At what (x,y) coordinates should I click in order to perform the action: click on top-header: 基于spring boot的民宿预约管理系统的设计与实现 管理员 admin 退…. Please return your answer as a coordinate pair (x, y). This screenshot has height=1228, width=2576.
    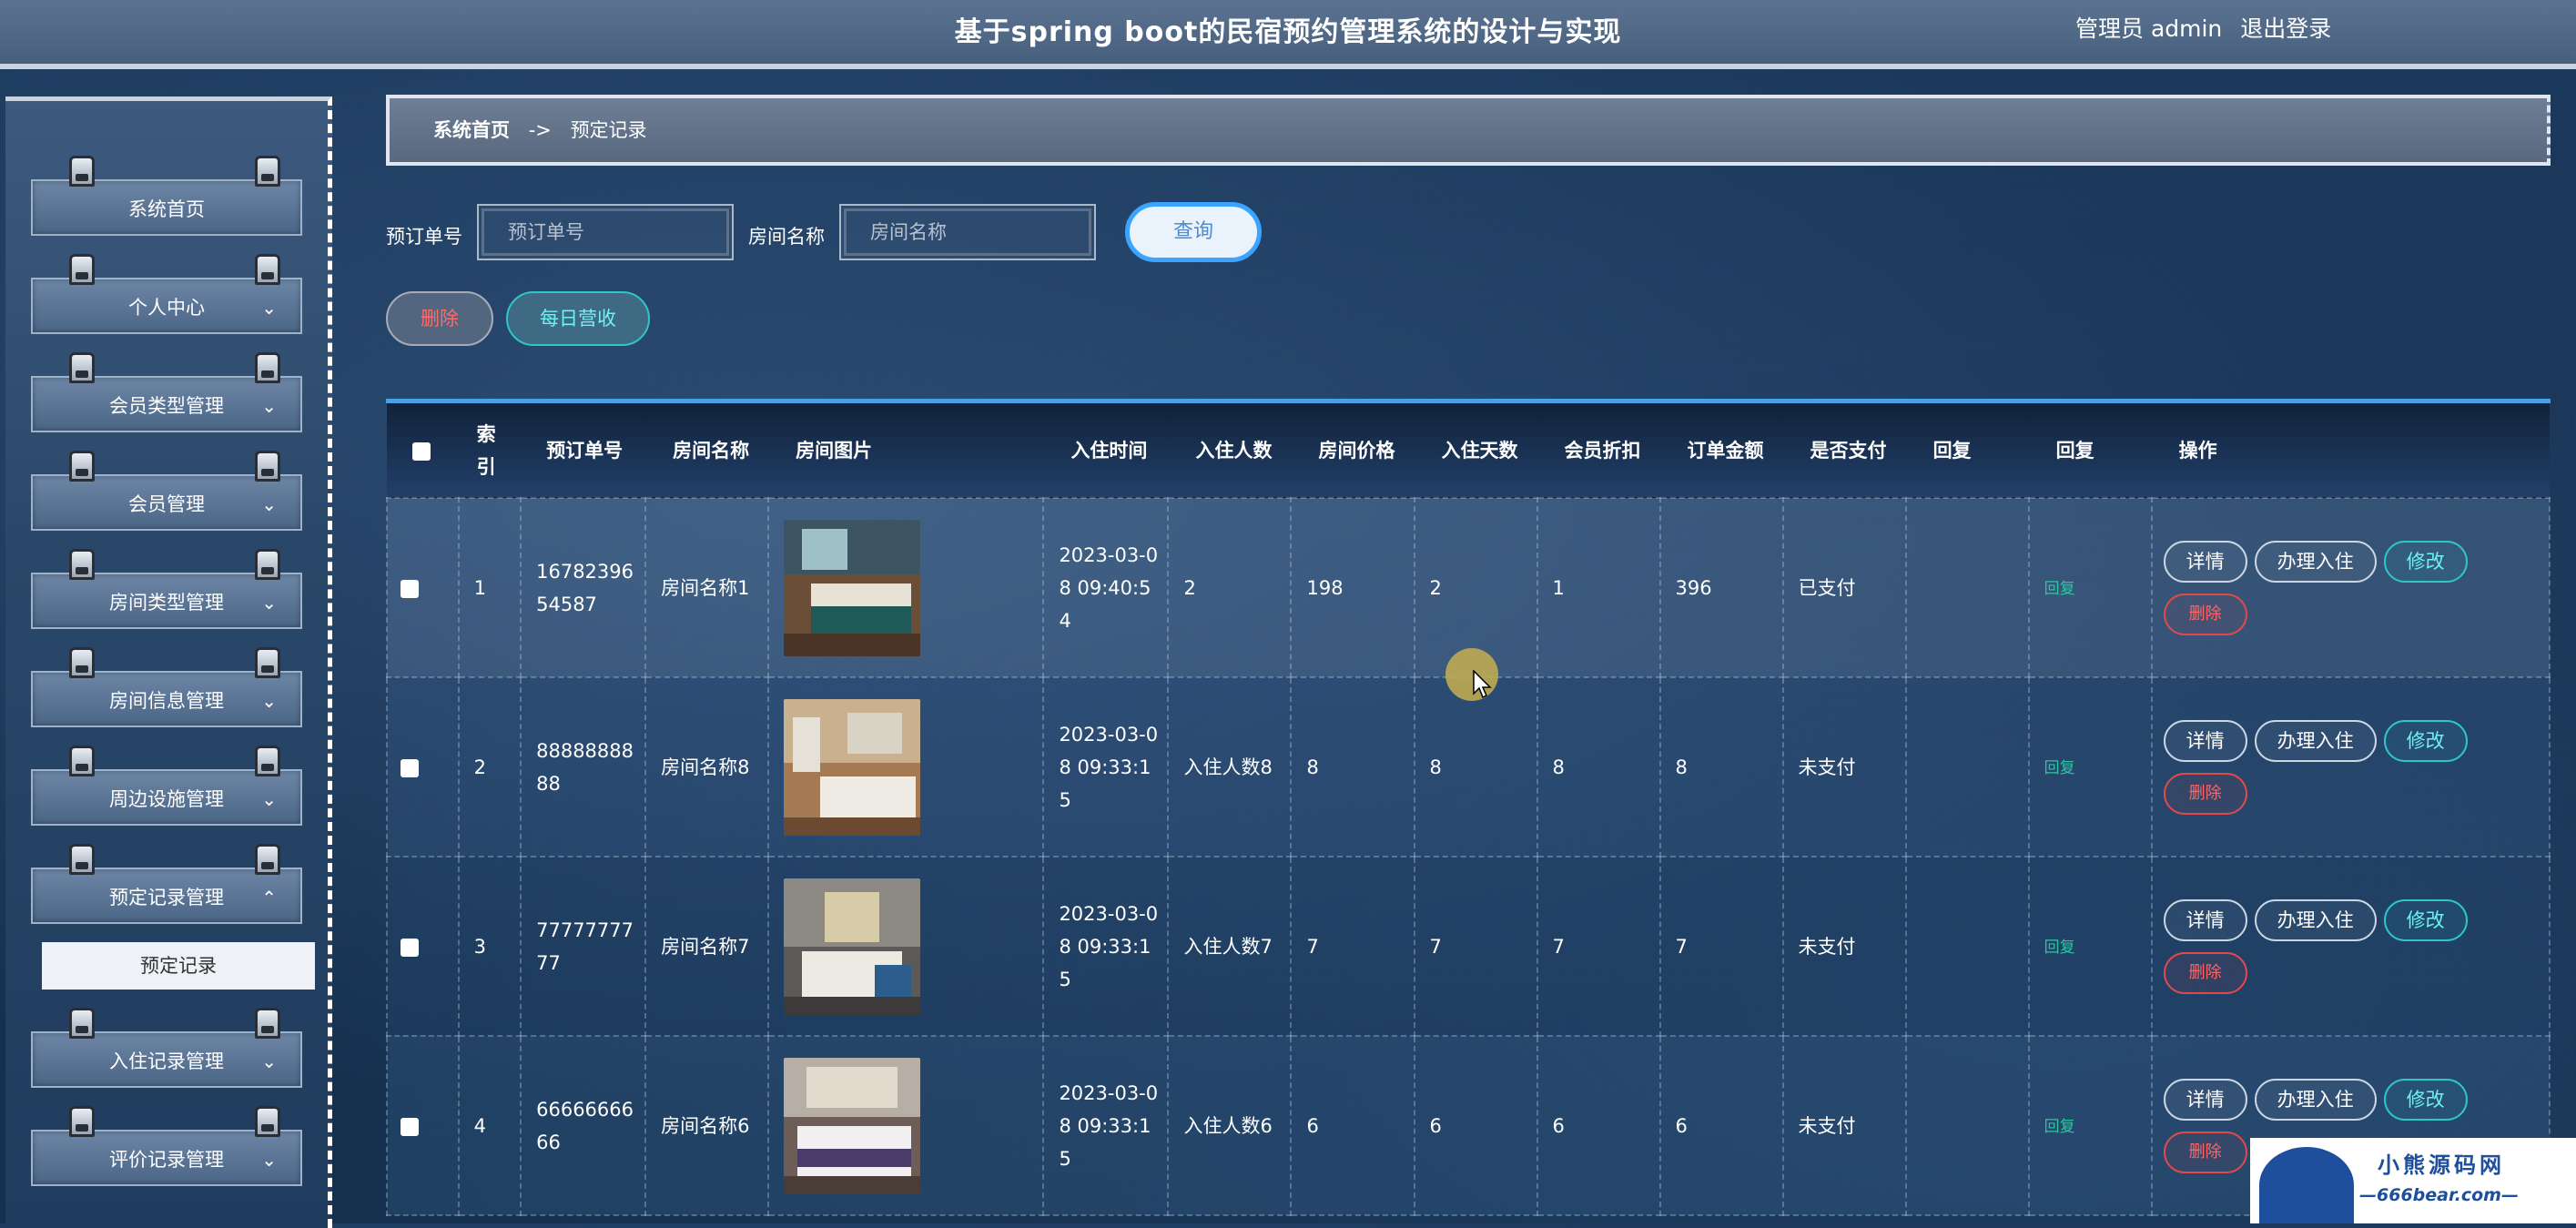
    Looking at the image, I should click on (1288, 34).